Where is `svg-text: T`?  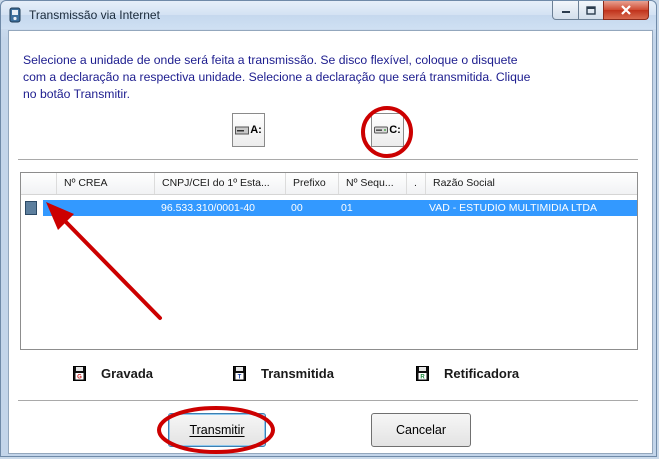
svg-text: T is located at coordinates (240, 378).